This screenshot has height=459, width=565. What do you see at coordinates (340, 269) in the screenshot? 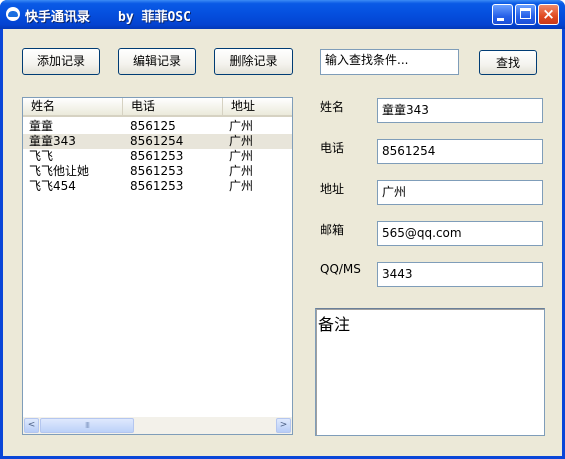
I see `qq-label: QQ/MS` at bounding box center [340, 269].